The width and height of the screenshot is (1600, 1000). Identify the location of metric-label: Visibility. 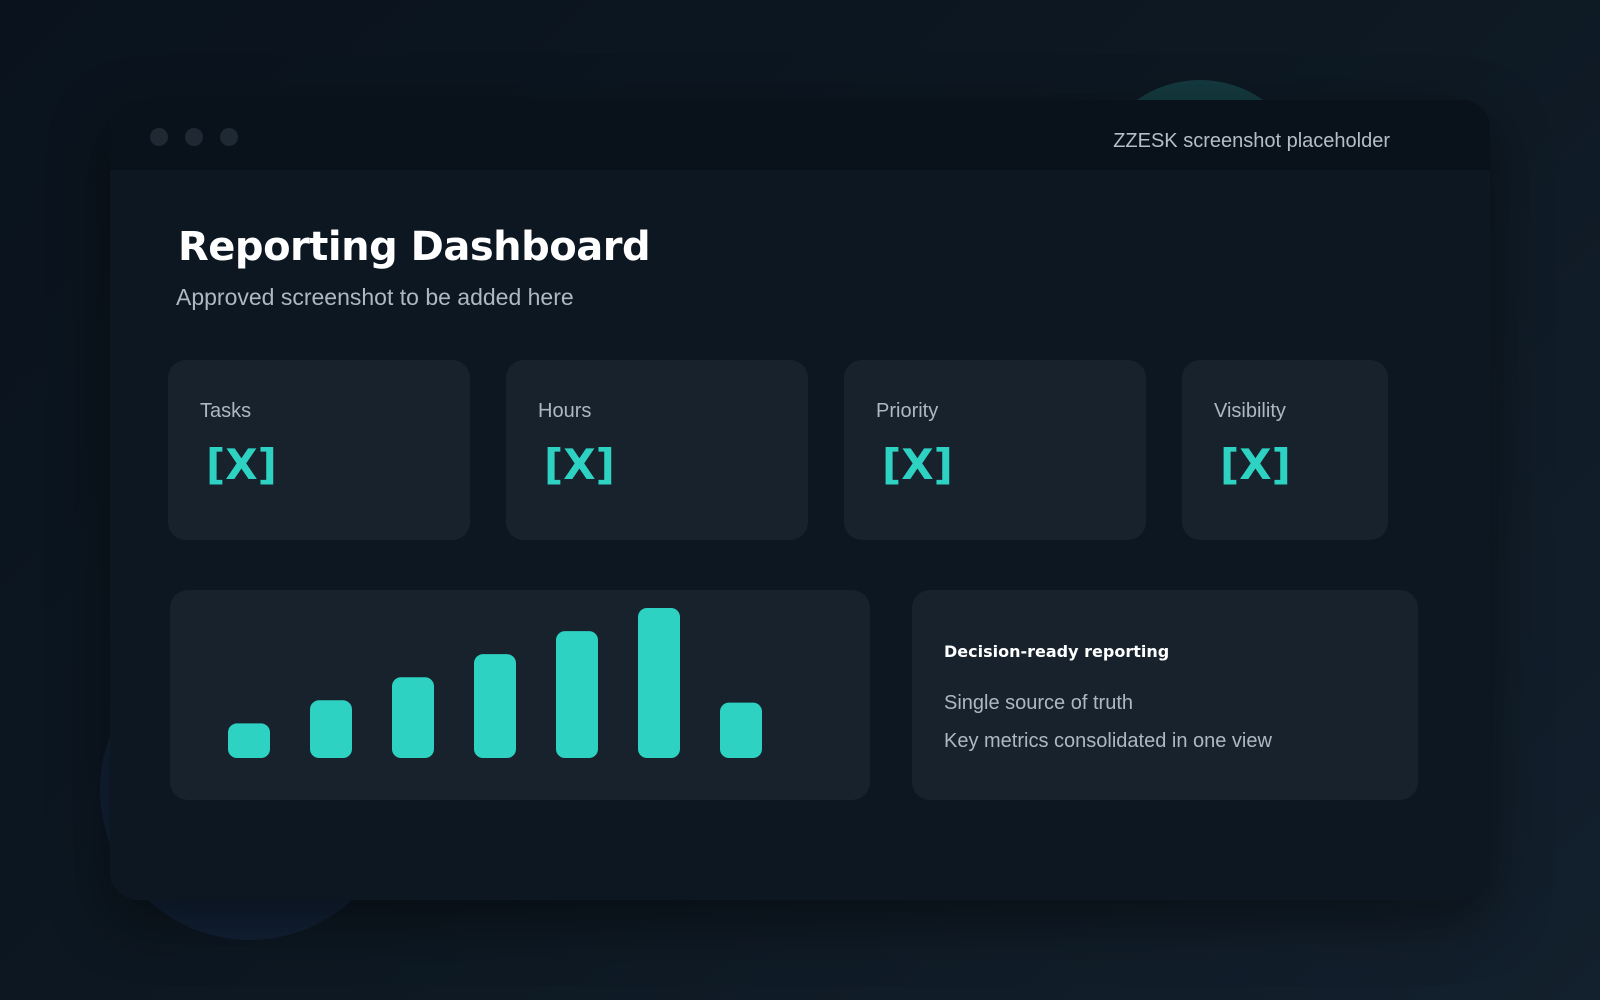
(1250, 411).